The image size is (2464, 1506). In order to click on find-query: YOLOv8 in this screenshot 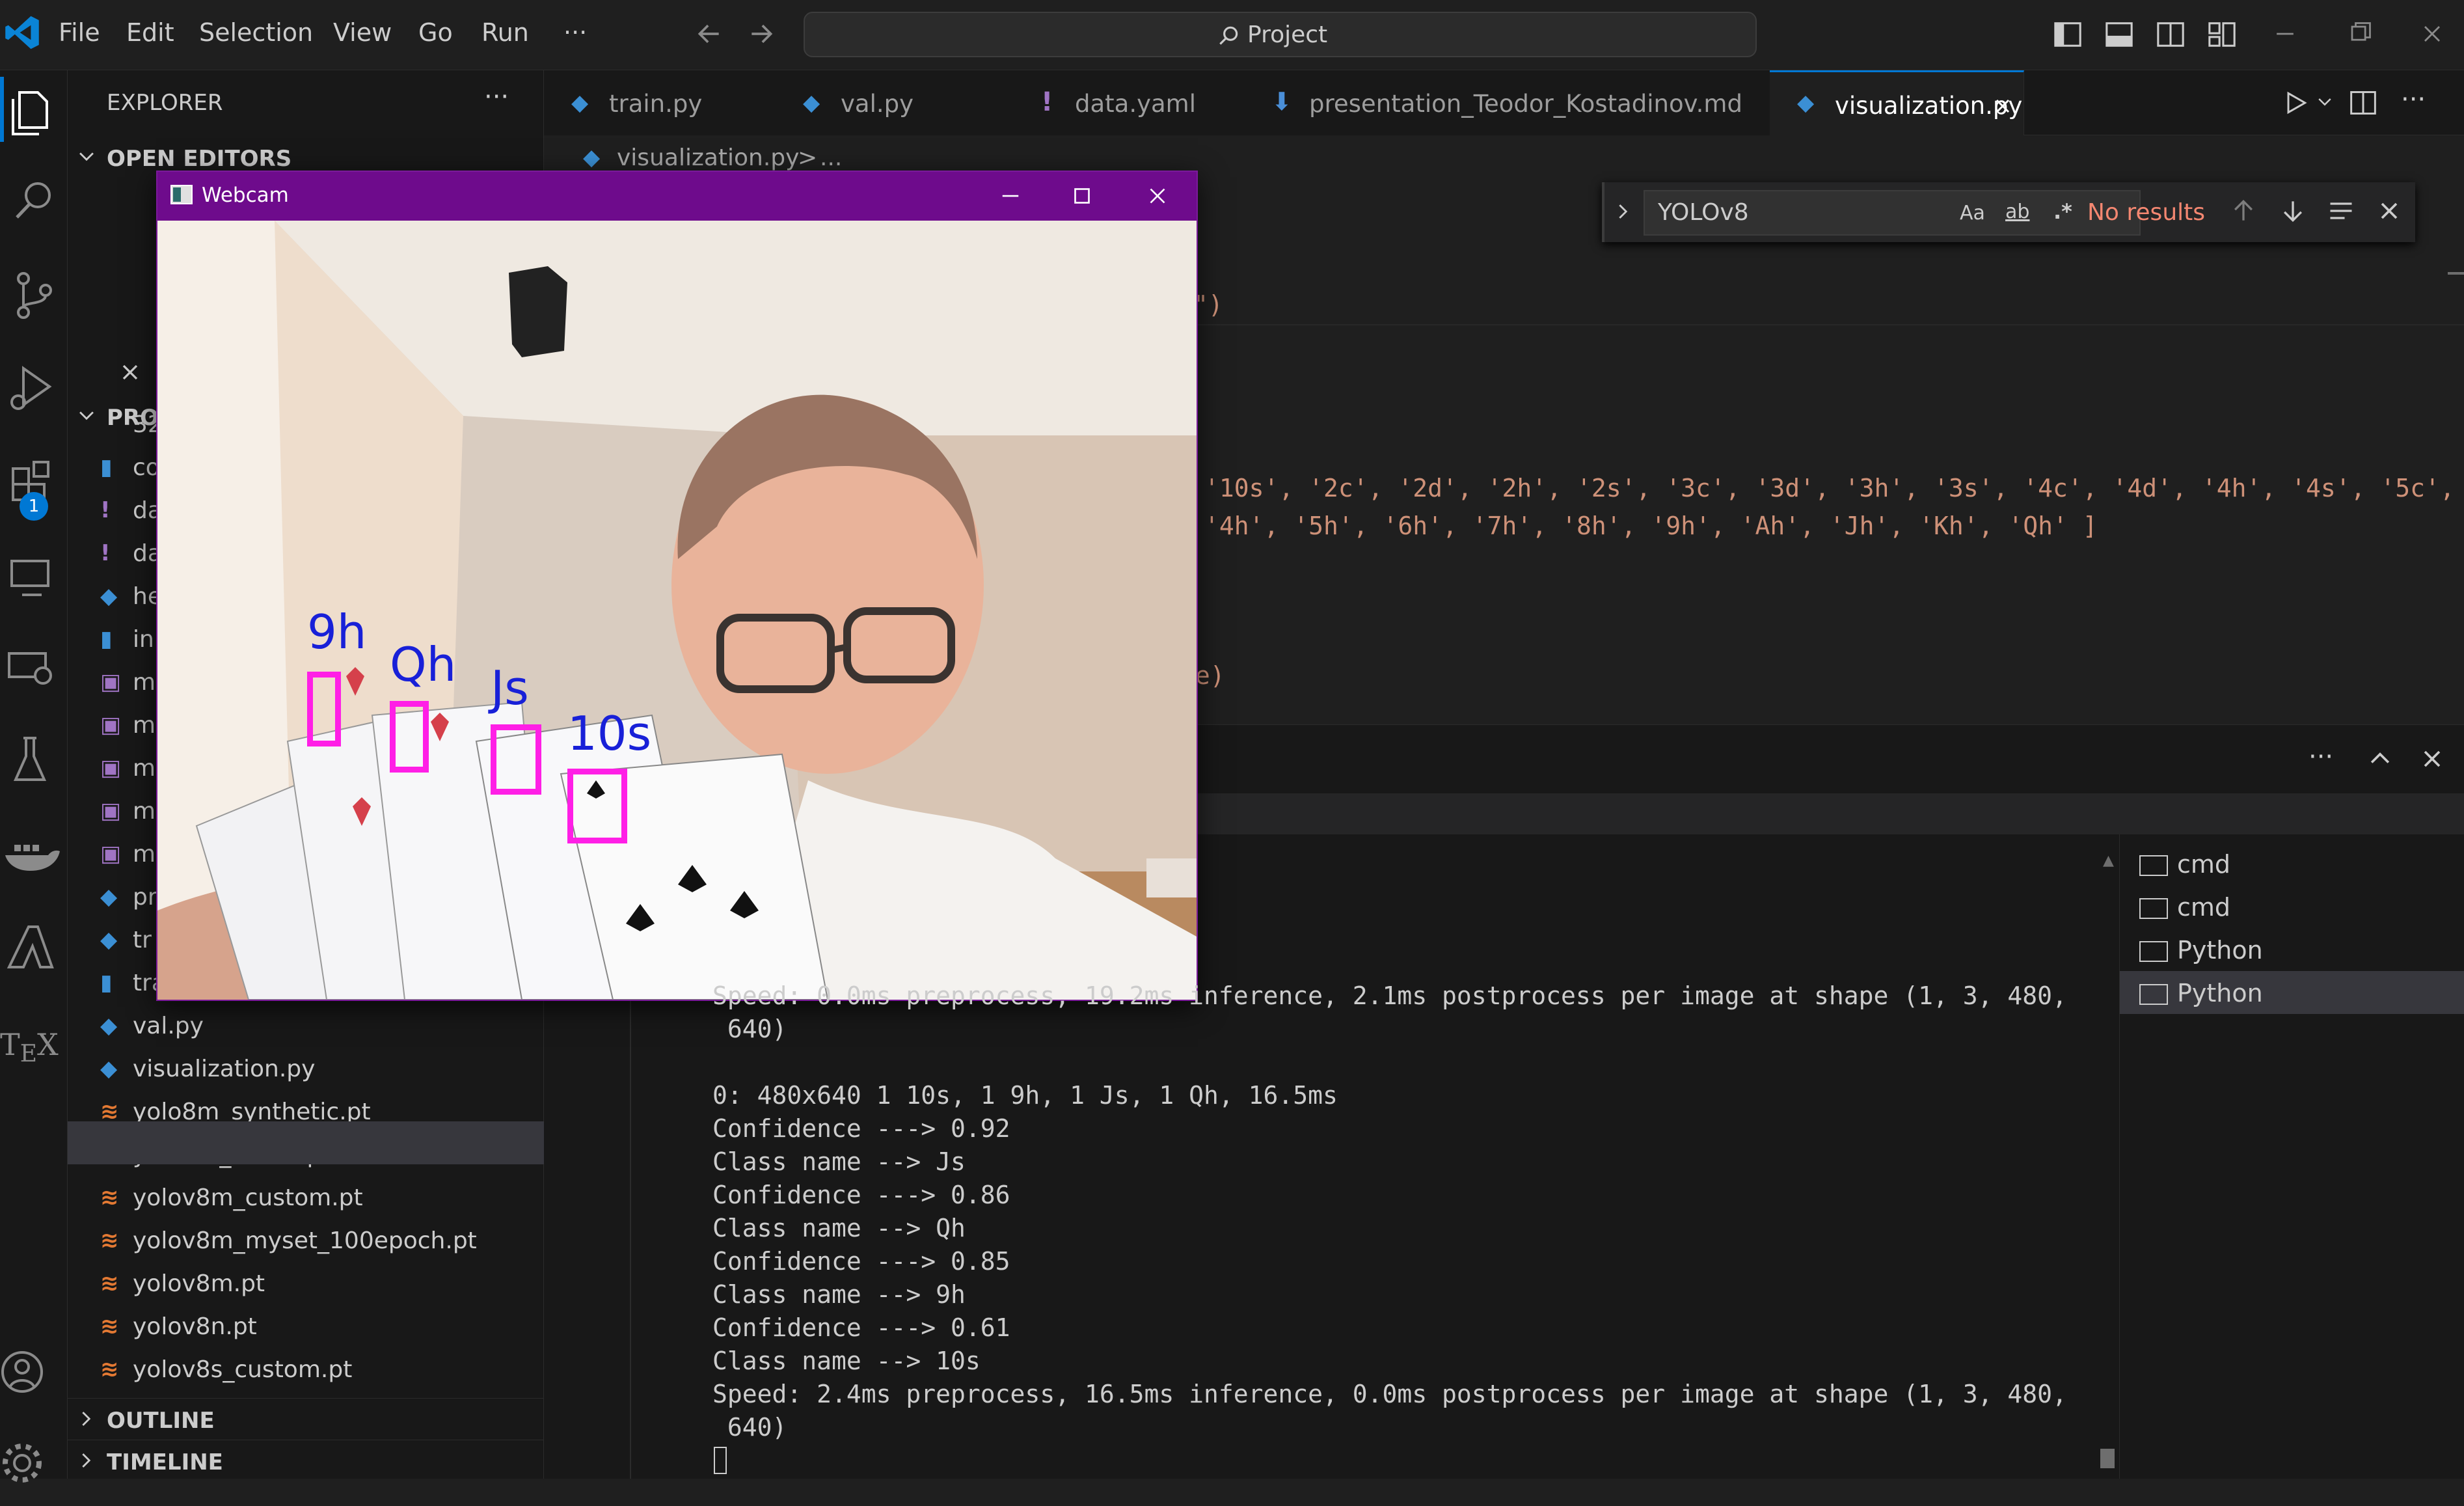, I will do `click(1703, 212)`.